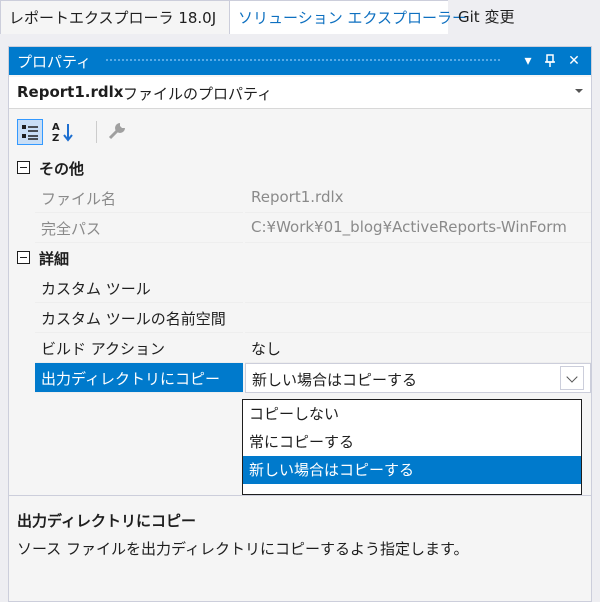  What do you see at coordinates (300, 258) in the screenshot?
I see `category-details: 詳細` at bounding box center [300, 258].